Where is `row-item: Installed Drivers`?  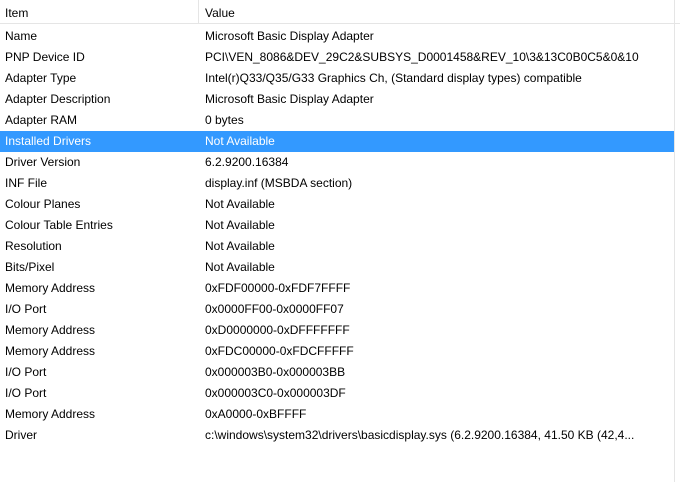 row-item: Installed Drivers is located at coordinates (48, 141).